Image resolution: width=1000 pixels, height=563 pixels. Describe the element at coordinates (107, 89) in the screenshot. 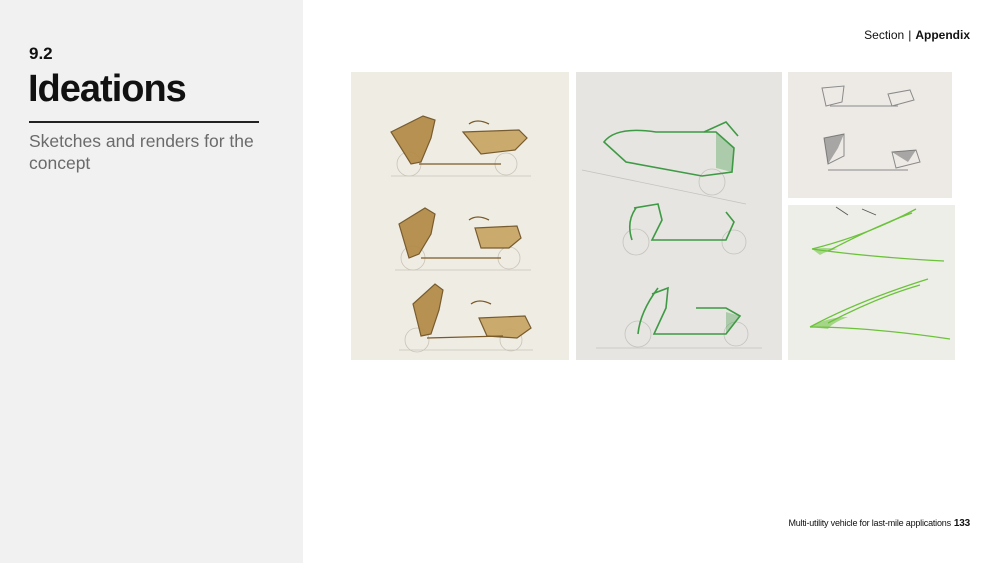

I see `page-title: Ideations` at that location.